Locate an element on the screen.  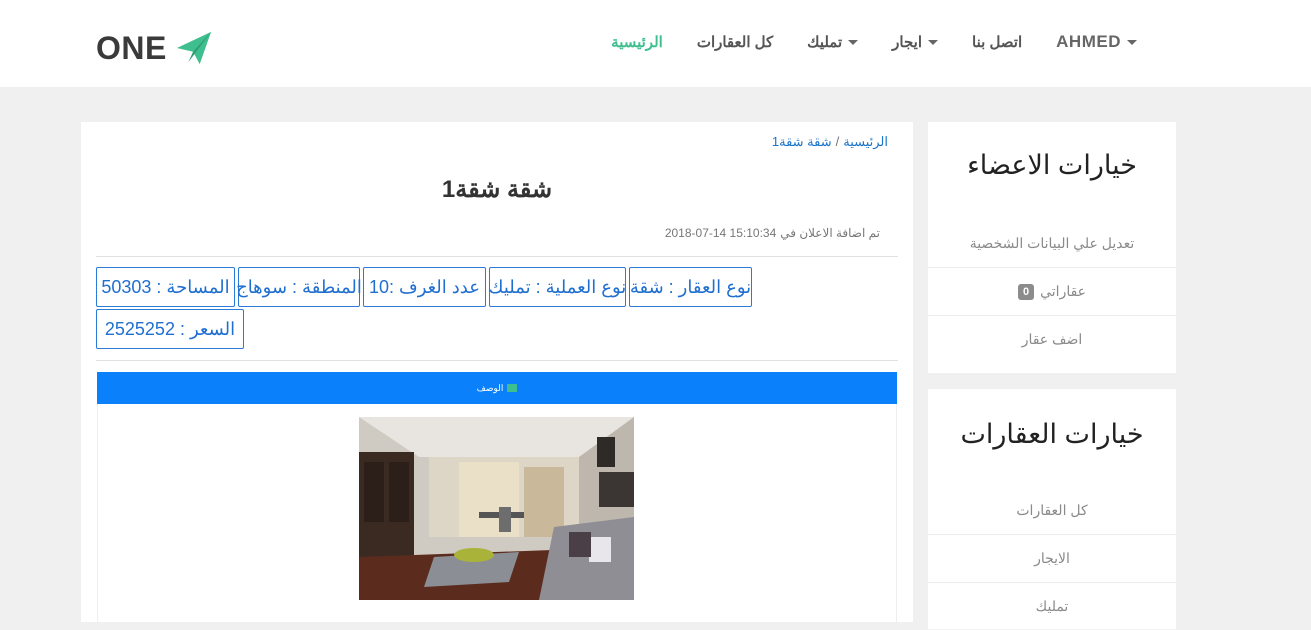
sidebar-item-label: تعديل علي البيانات الشخصية is located at coordinates (1052, 243).